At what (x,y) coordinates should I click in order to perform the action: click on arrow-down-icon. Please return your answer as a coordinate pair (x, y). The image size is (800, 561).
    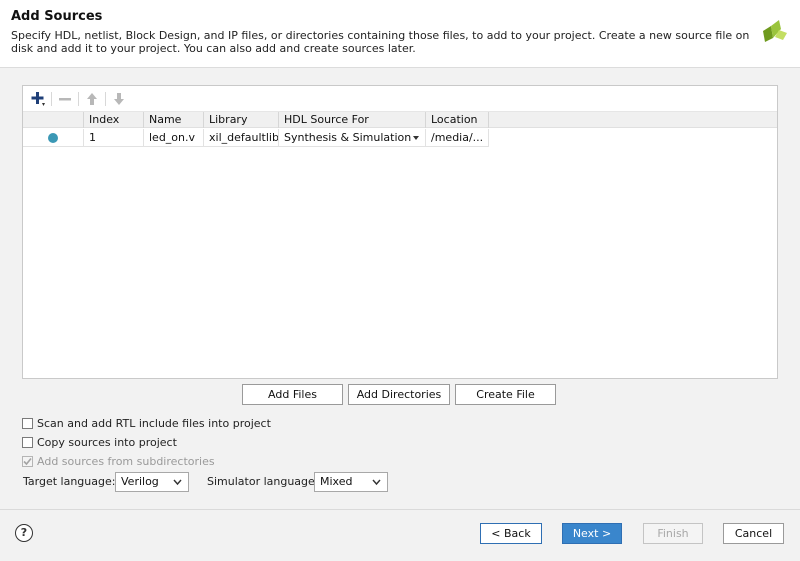
    Looking at the image, I should click on (119, 99).